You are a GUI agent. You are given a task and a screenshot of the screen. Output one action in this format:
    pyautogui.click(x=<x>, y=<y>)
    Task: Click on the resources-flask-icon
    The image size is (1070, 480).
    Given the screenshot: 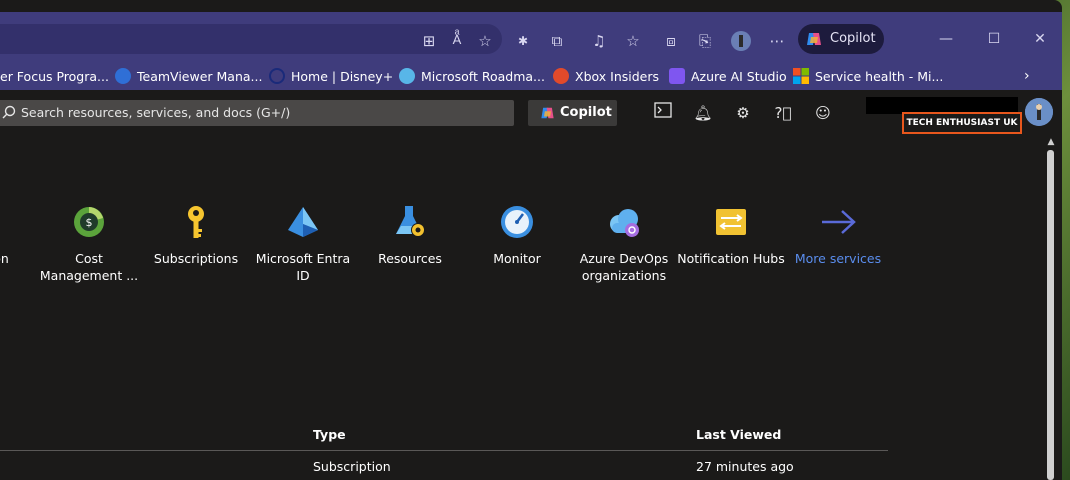 What is the action you would take?
    pyautogui.click(x=410, y=222)
    